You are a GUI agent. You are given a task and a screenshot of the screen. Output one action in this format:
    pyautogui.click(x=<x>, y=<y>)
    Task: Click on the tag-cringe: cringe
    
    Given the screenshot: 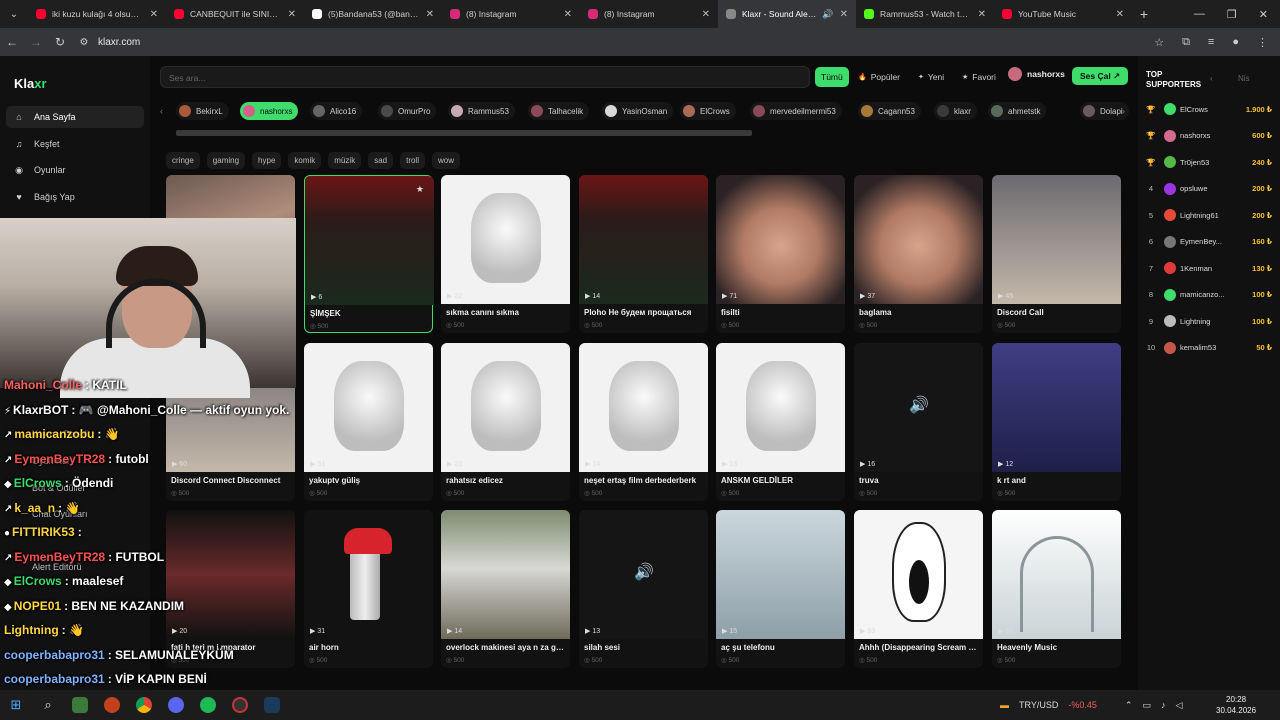 What is the action you would take?
    pyautogui.click(x=183, y=160)
    